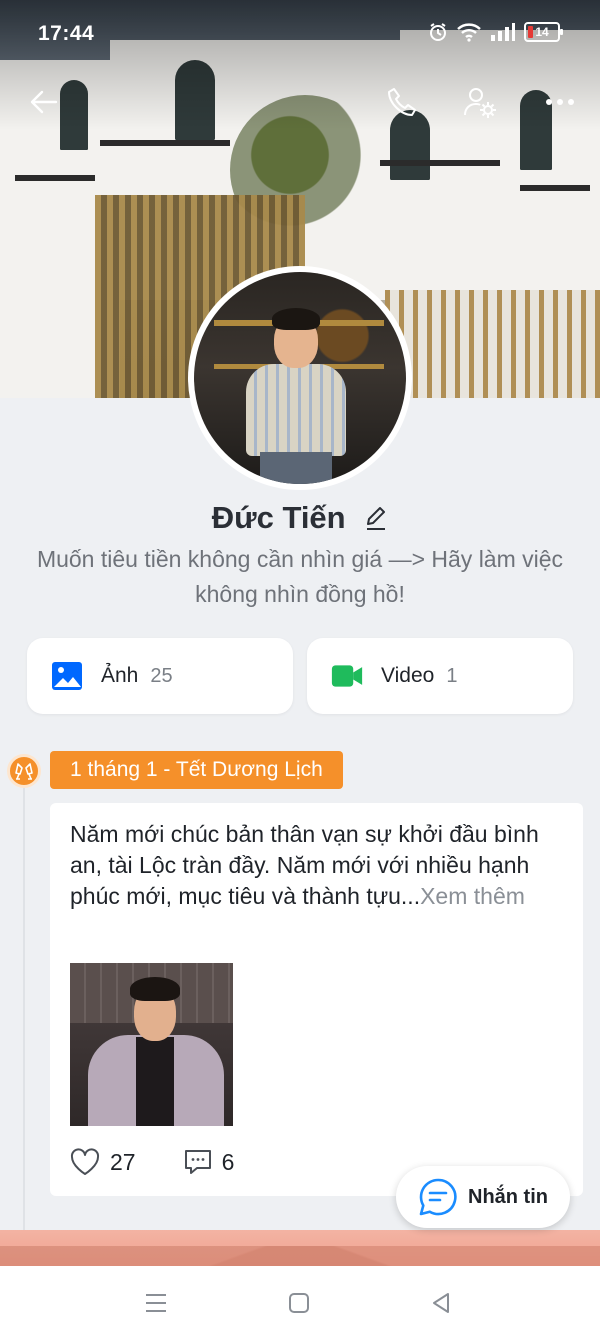 The width and height of the screenshot is (600, 1340). Describe the element at coordinates (300, 35) in the screenshot. I see `status-bar: 17:44 14` at that location.